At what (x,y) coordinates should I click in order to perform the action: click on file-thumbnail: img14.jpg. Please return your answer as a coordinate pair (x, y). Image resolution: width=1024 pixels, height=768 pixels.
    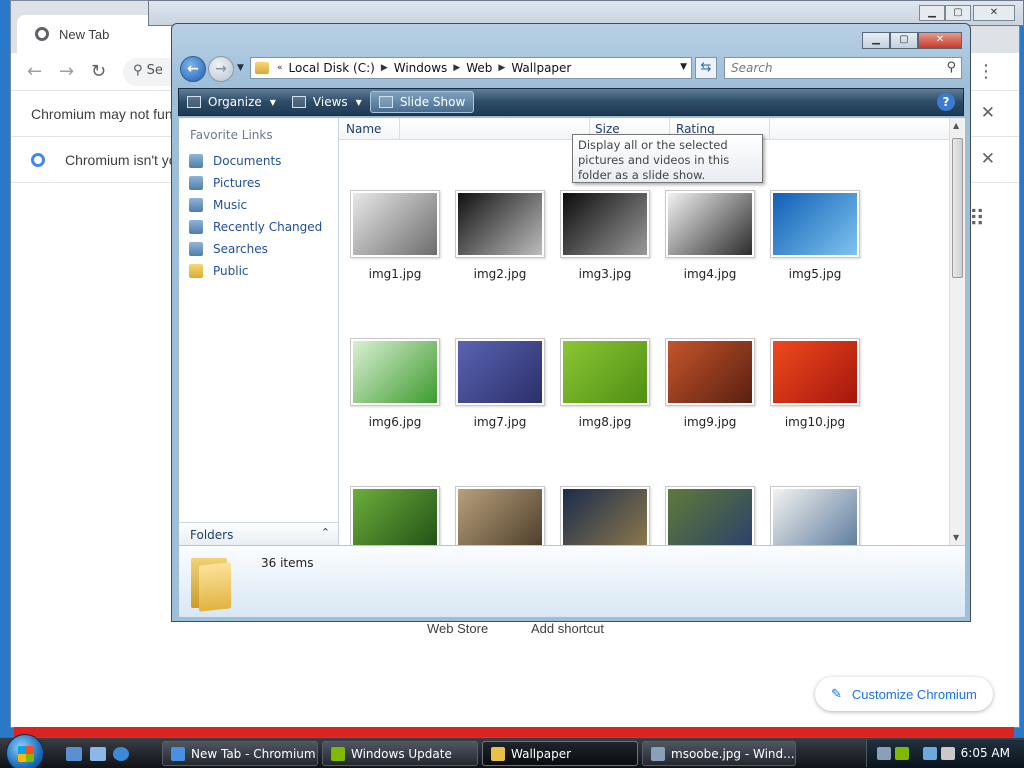
    Looking at the image, I should click on (710, 515).